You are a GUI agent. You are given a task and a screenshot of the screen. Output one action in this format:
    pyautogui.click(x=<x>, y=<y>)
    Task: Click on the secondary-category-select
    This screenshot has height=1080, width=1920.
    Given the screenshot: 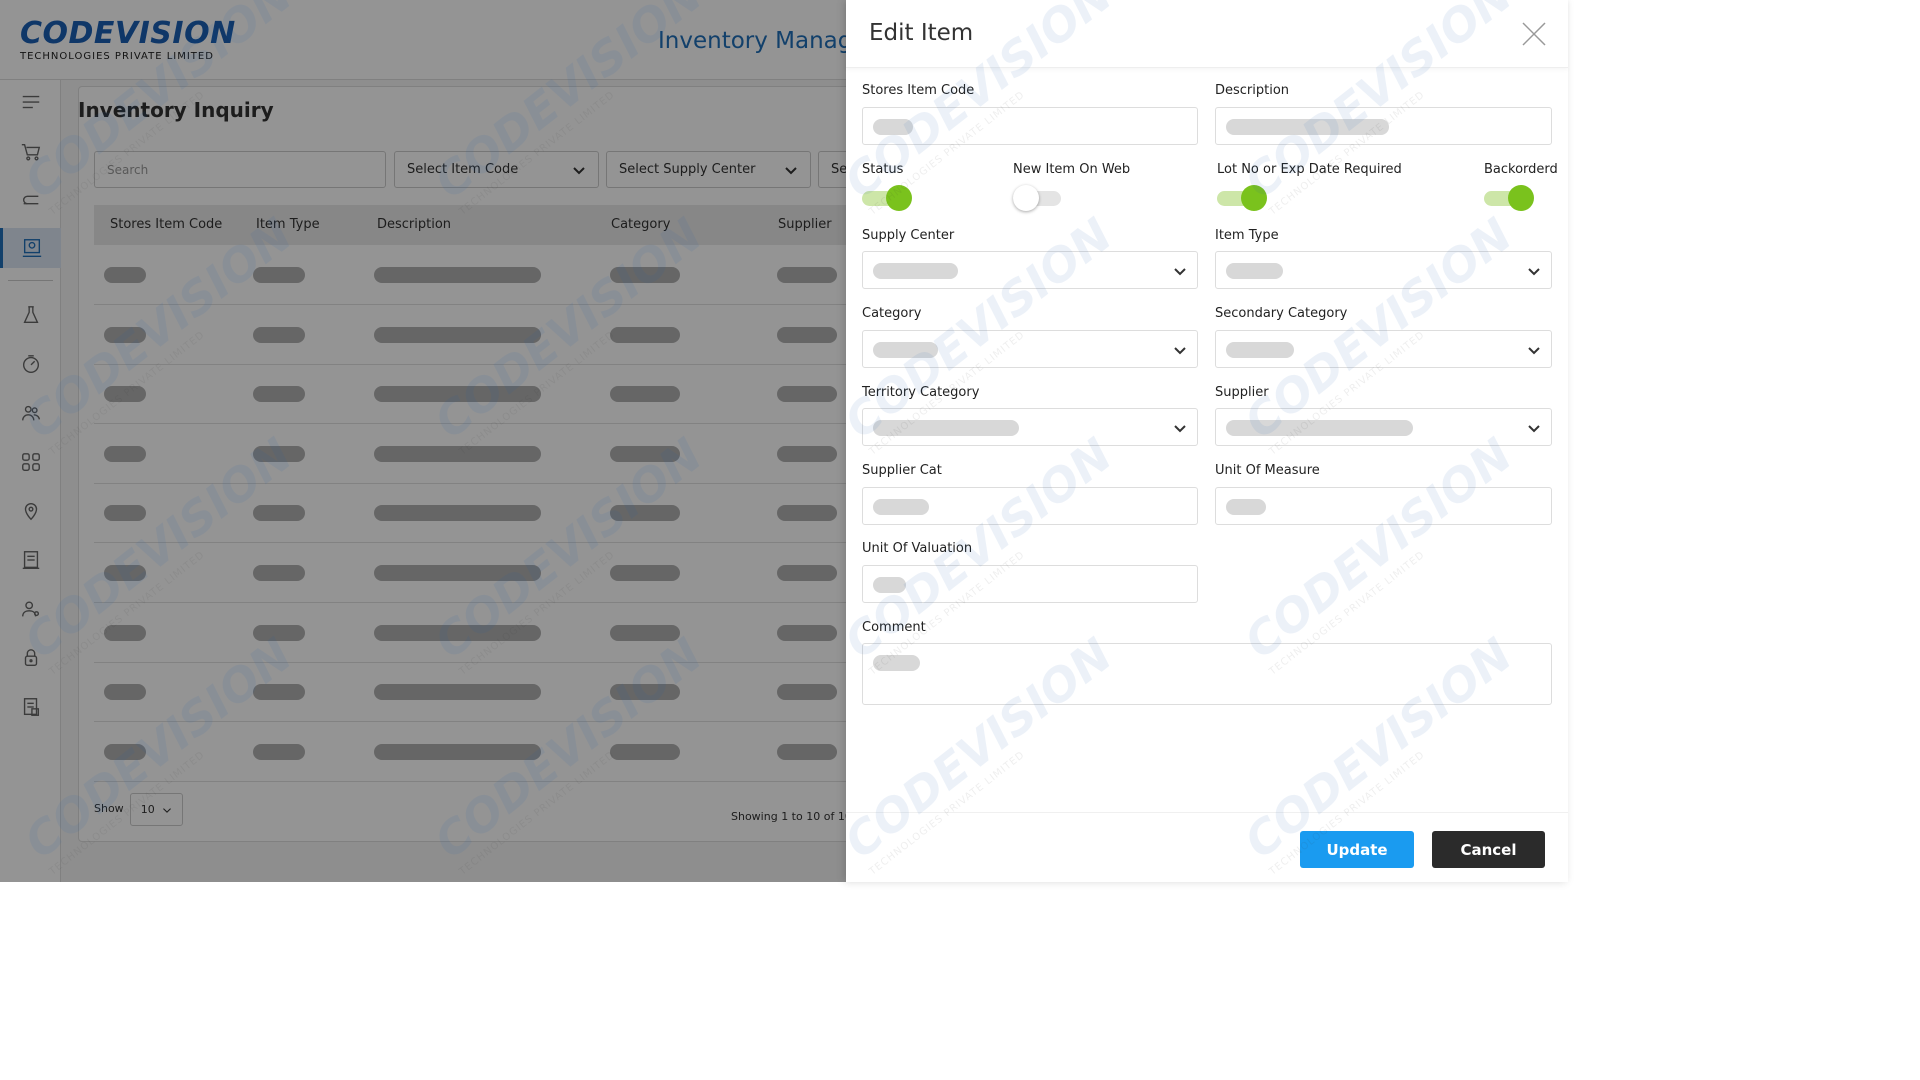 What is the action you would take?
    pyautogui.click(x=1383, y=349)
    